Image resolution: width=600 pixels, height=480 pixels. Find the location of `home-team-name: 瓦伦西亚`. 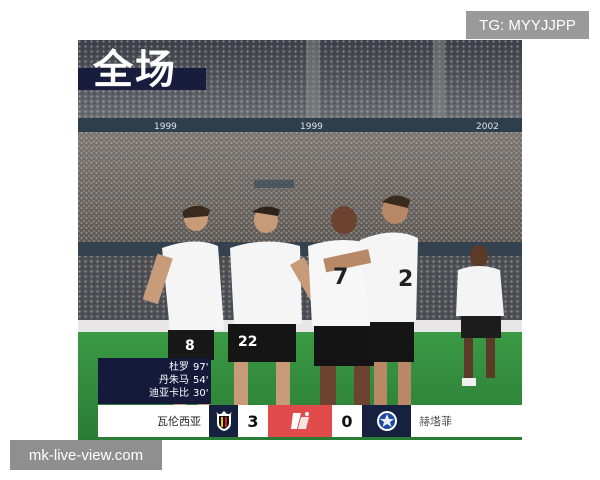

home-team-name: 瓦伦西亚 is located at coordinates (153, 421).